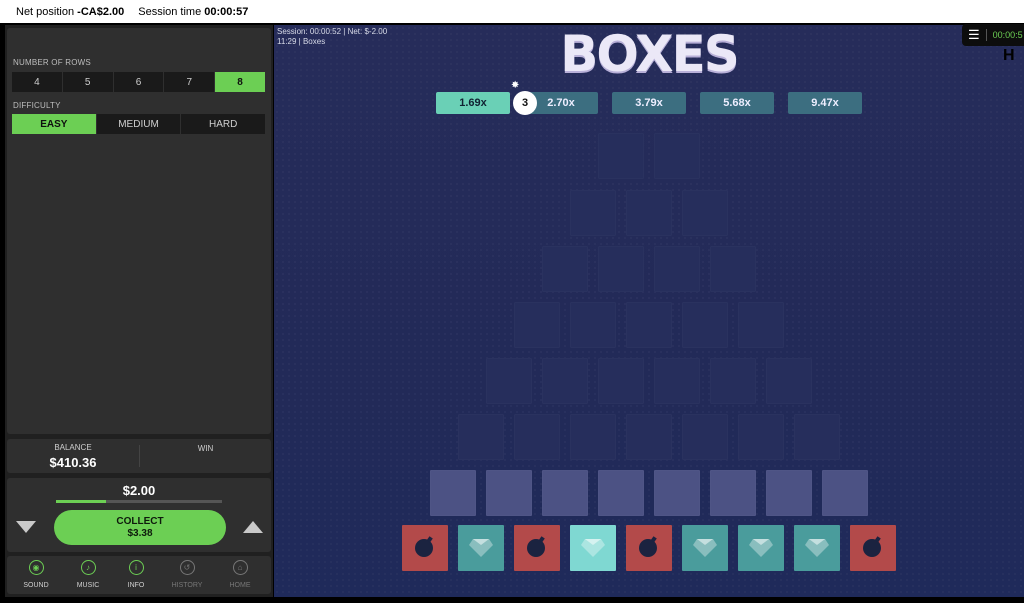 This screenshot has width=1024, height=603. Describe the element at coordinates (140, 527) in the screenshot. I see `collect-button: COLLECT $3.38` at that location.